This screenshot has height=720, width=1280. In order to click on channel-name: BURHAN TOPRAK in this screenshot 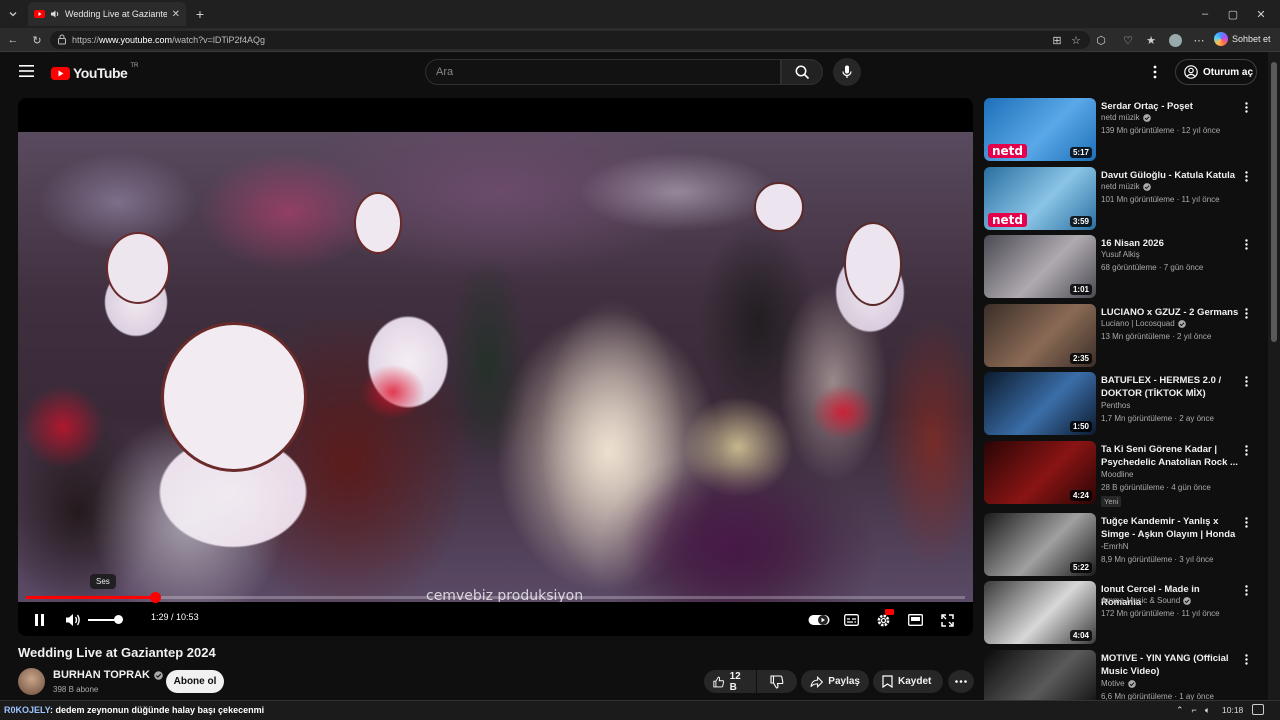, I will do `click(108, 675)`.